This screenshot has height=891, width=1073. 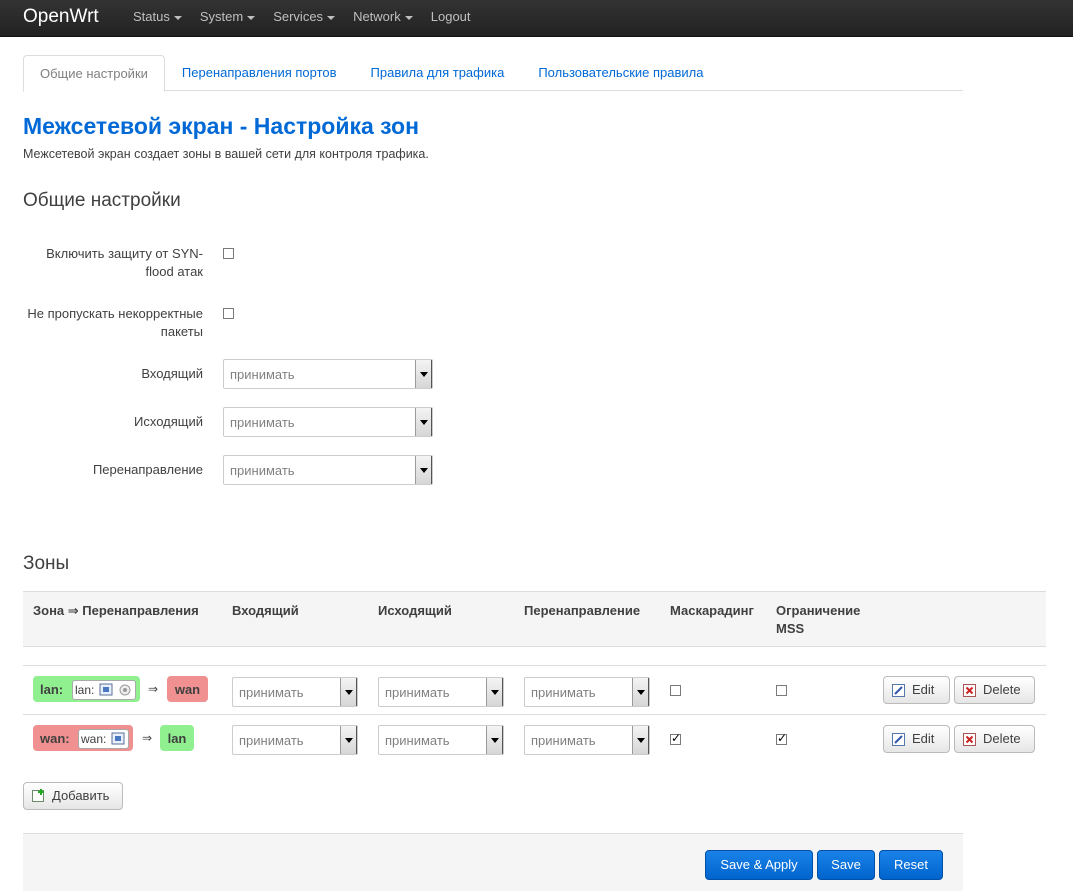 What do you see at coordinates (46, 563) in the screenshot?
I see `zones-heading: Зоны` at bounding box center [46, 563].